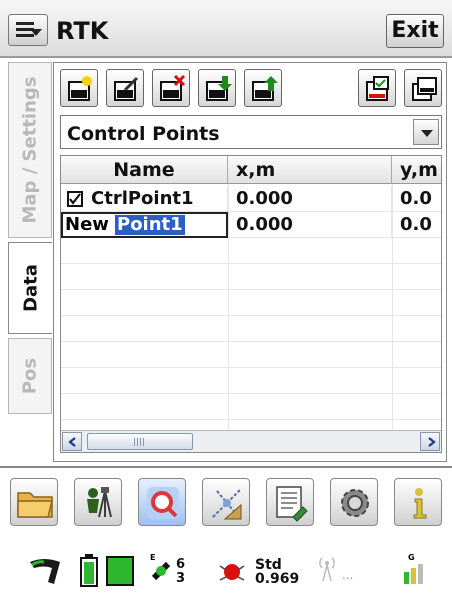 Image resolution: width=452 pixels, height=601 pixels. I want to click on scroll-left-button, so click(72, 441).